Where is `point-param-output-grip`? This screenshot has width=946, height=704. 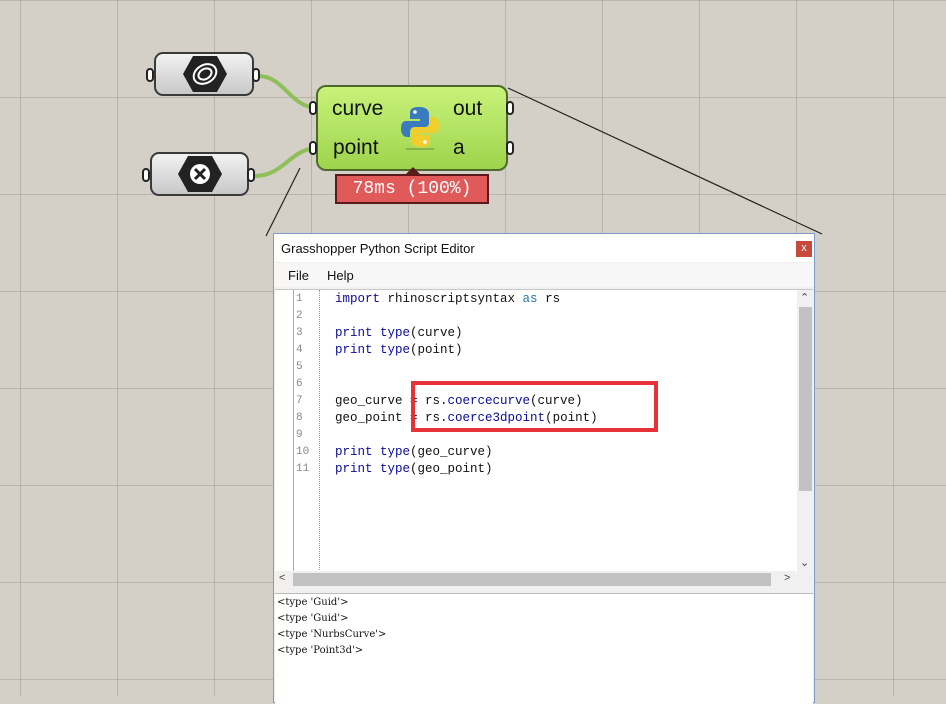 point-param-output-grip is located at coordinates (251, 175).